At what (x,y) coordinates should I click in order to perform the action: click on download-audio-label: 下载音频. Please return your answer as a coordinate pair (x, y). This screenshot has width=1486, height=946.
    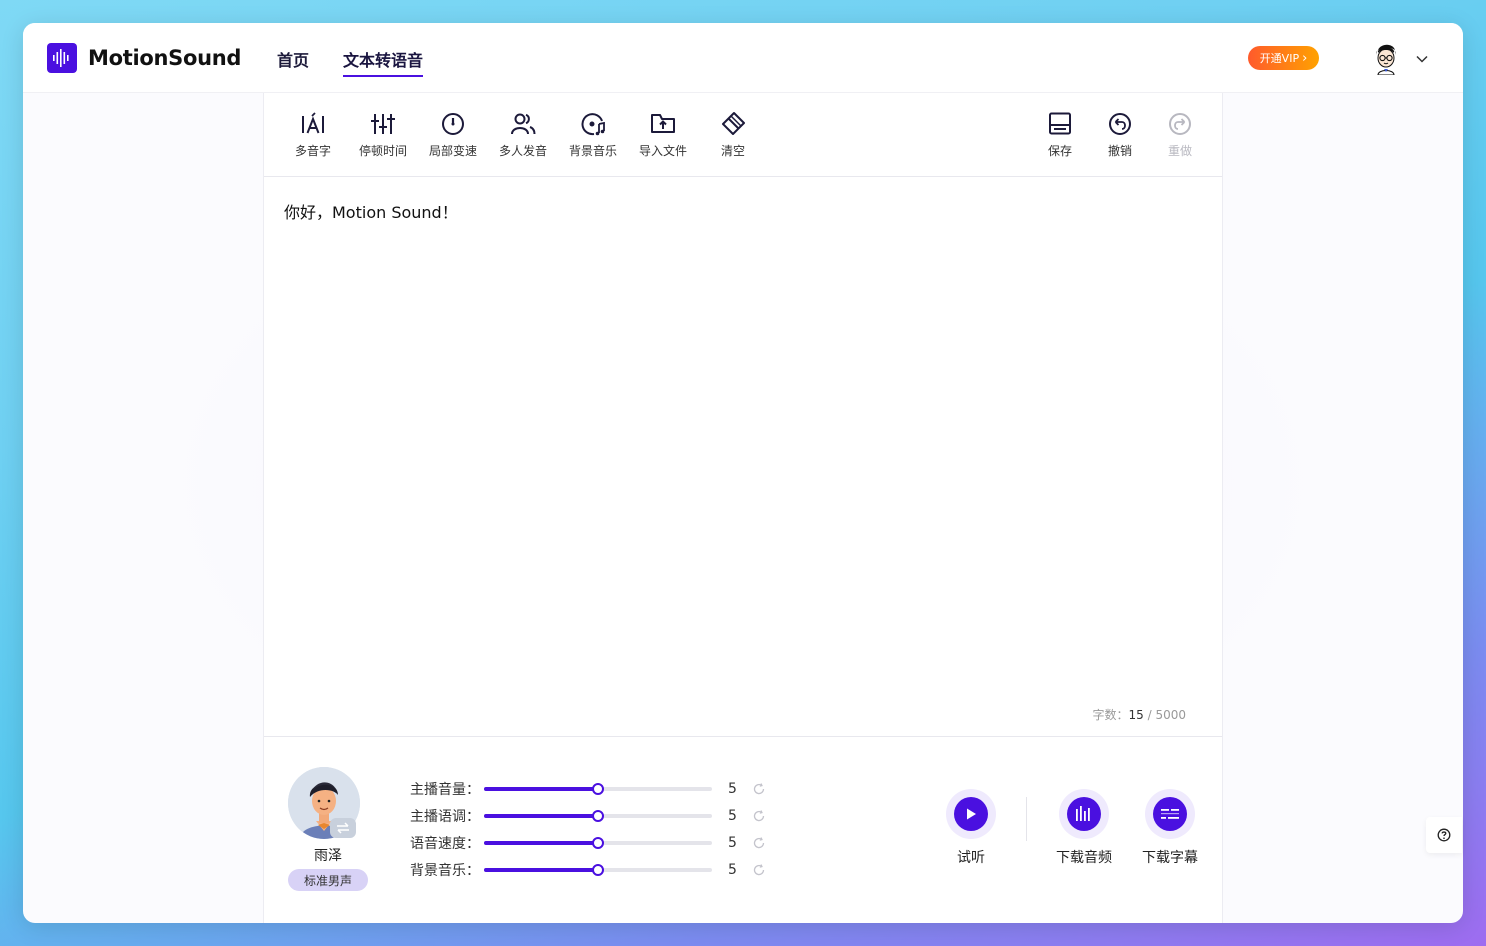
    Looking at the image, I should click on (1084, 858).